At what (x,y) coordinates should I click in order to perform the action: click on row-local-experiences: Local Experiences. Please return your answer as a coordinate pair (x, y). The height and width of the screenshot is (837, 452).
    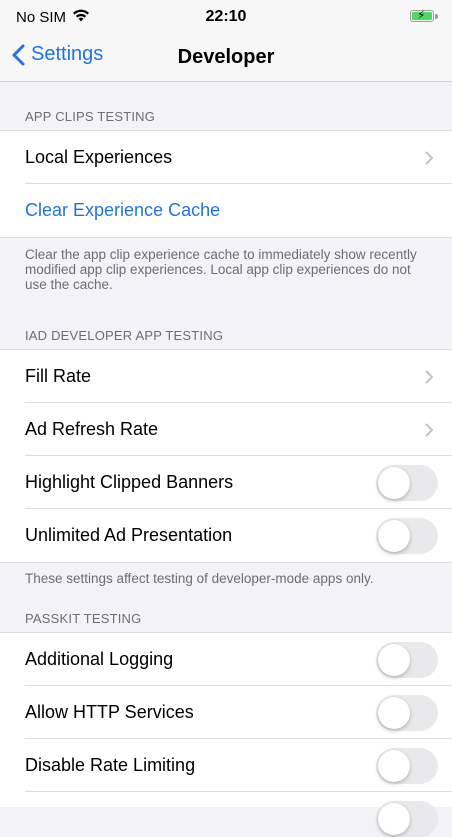
    Looking at the image, I should click on (226, 157).